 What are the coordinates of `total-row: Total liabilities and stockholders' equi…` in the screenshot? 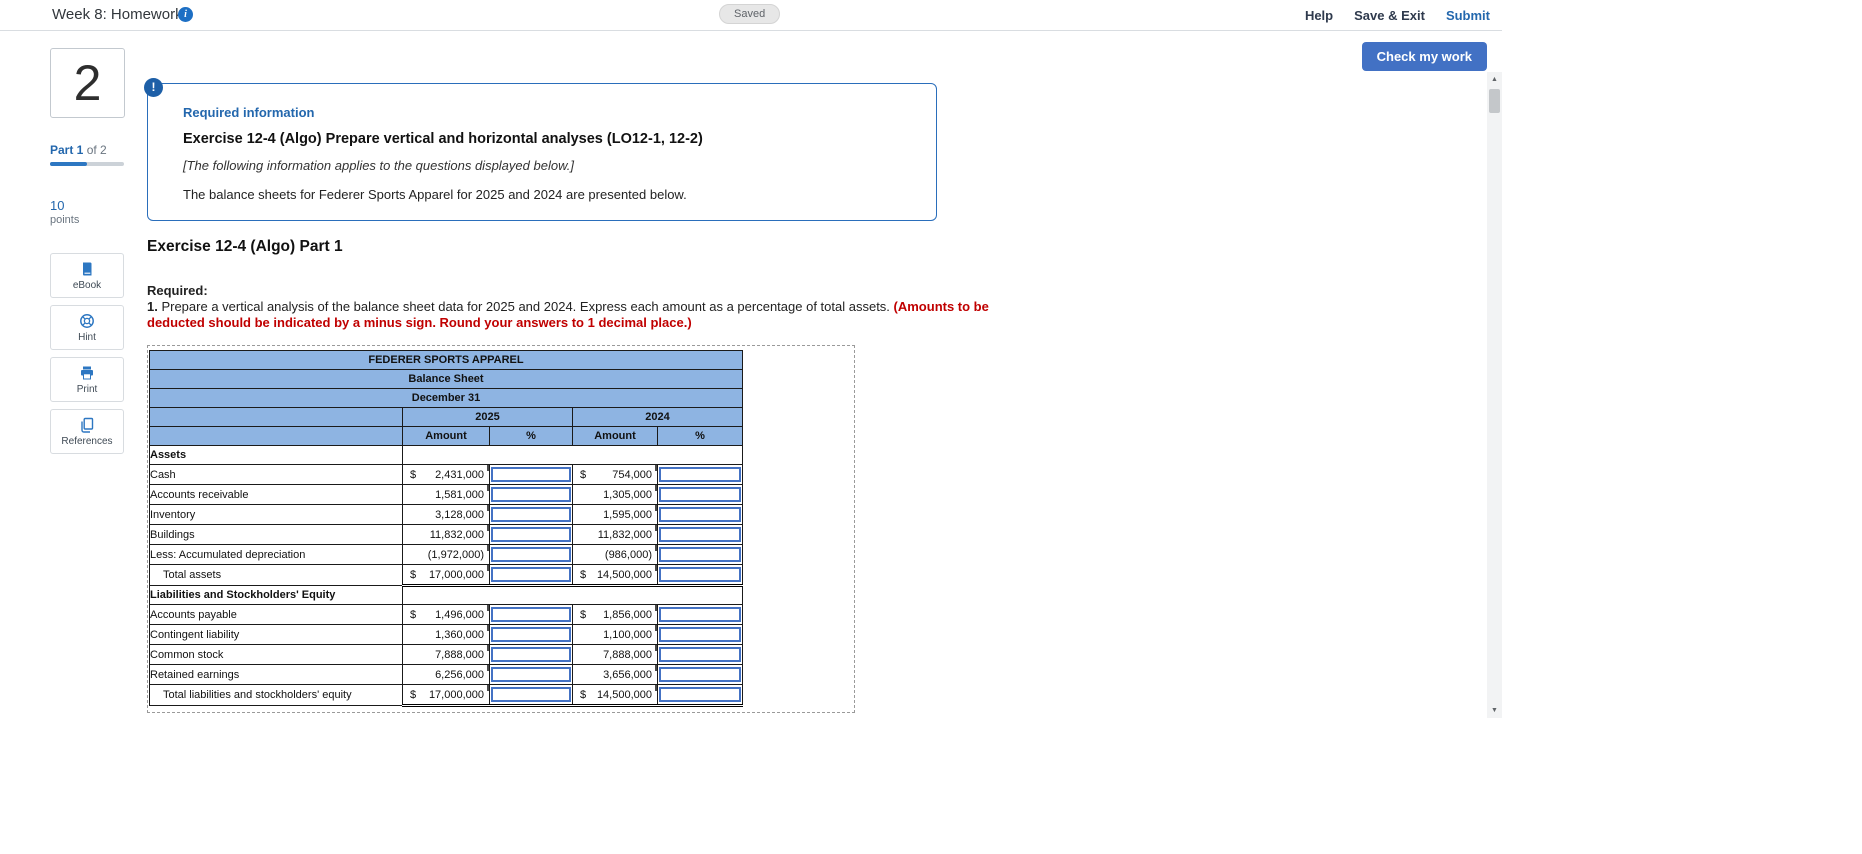 It's located at (446, 695).